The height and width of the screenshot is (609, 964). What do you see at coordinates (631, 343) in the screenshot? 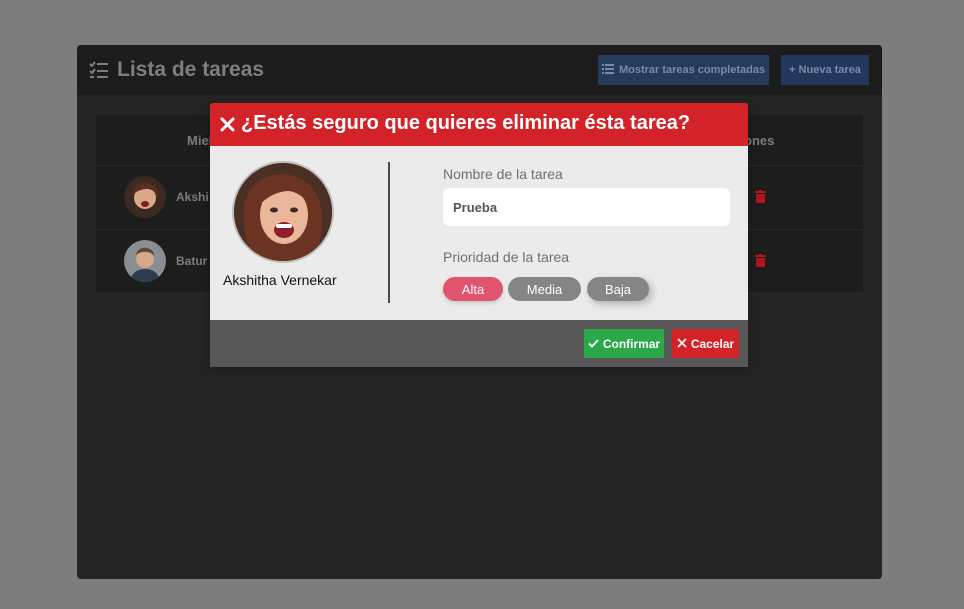
I see `confirm-label: Confirmar` at bounding box center [631, 343].